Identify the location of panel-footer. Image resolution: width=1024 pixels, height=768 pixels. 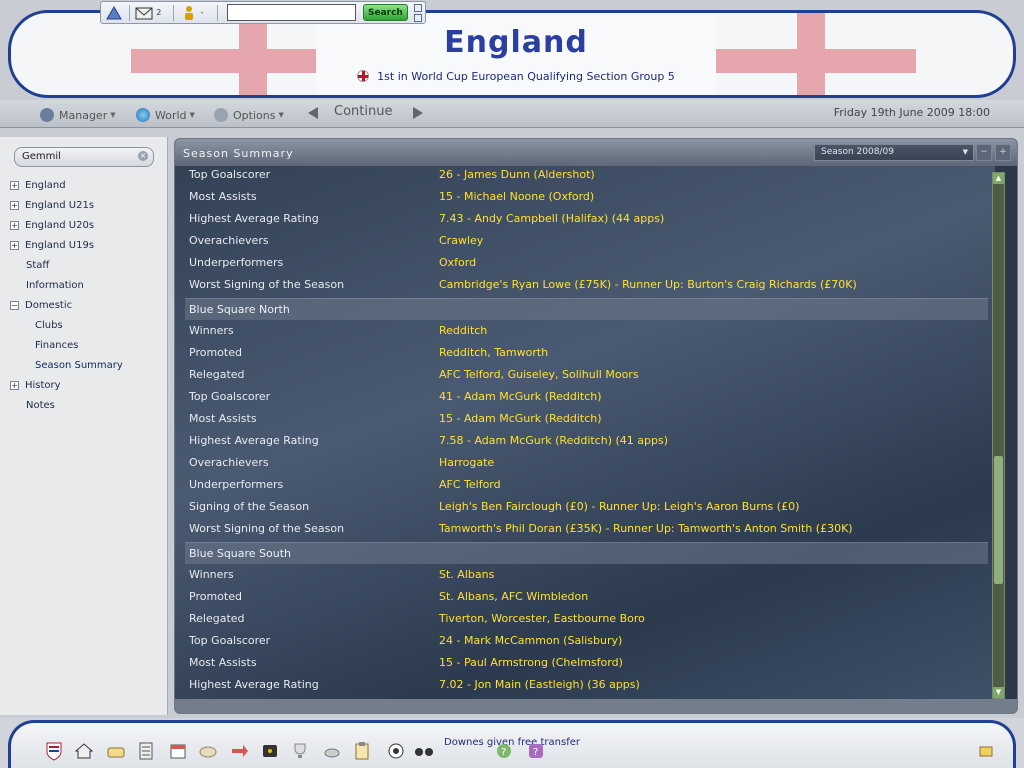
(596, 706).